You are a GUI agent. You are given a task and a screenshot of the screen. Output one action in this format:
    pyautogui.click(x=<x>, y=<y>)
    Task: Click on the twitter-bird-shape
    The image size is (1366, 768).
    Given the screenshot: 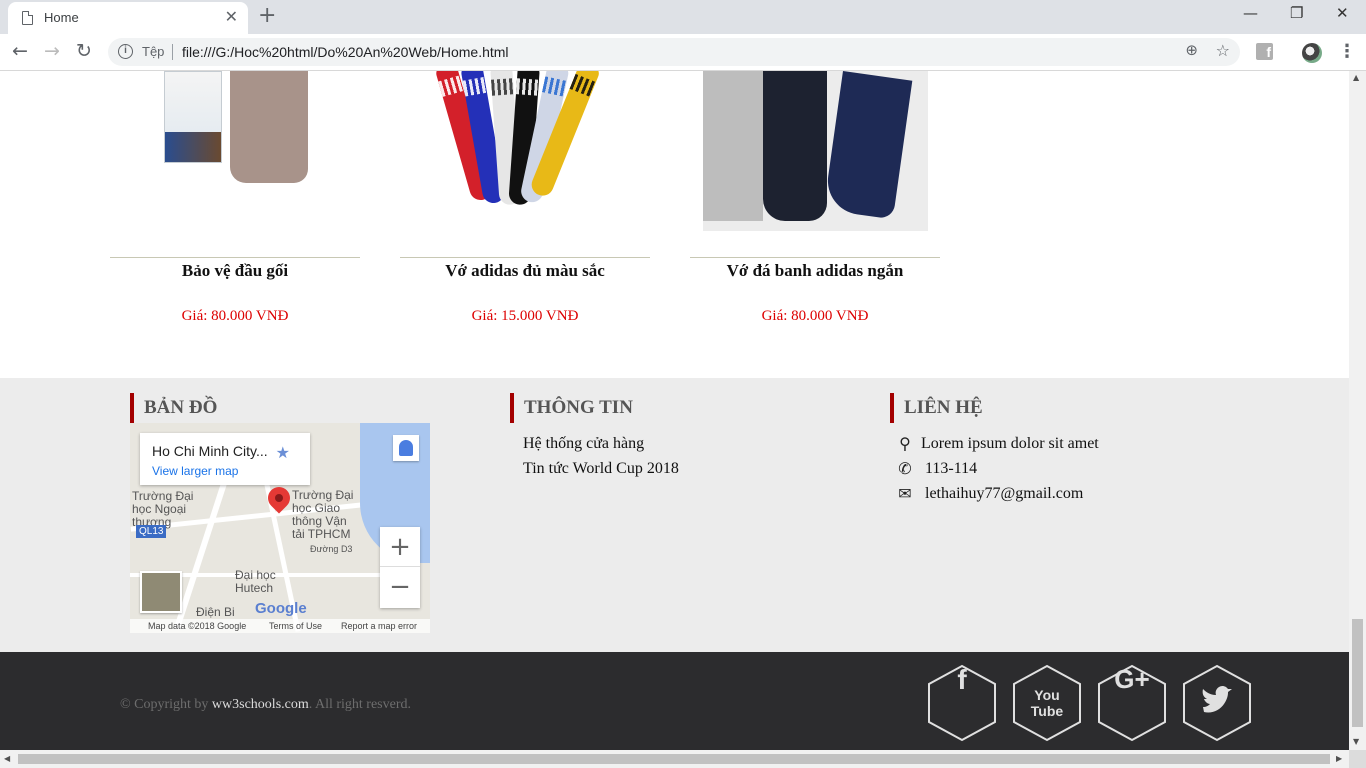 What is the action you would take?
    pyautogui.click(x=1217, y=699)
    